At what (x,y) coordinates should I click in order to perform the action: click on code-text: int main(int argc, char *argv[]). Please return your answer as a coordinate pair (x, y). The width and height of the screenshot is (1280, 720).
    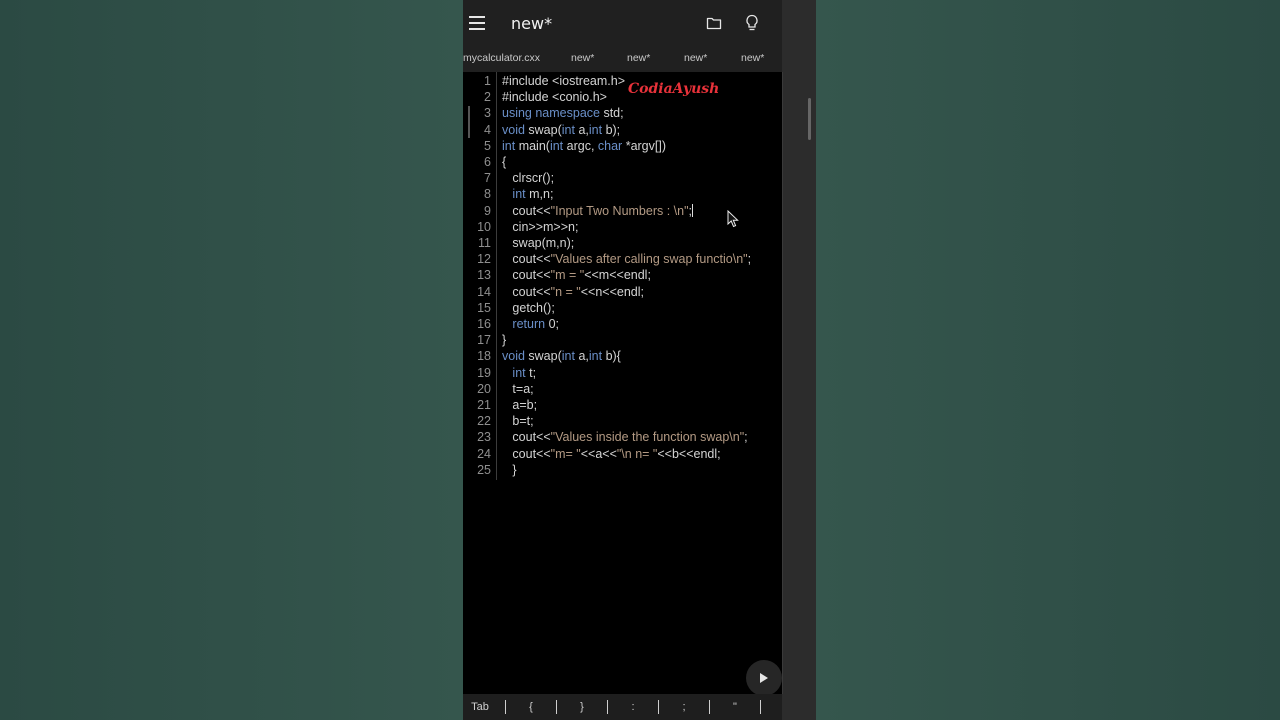
    Looking at the image, I should click on (584, 146).